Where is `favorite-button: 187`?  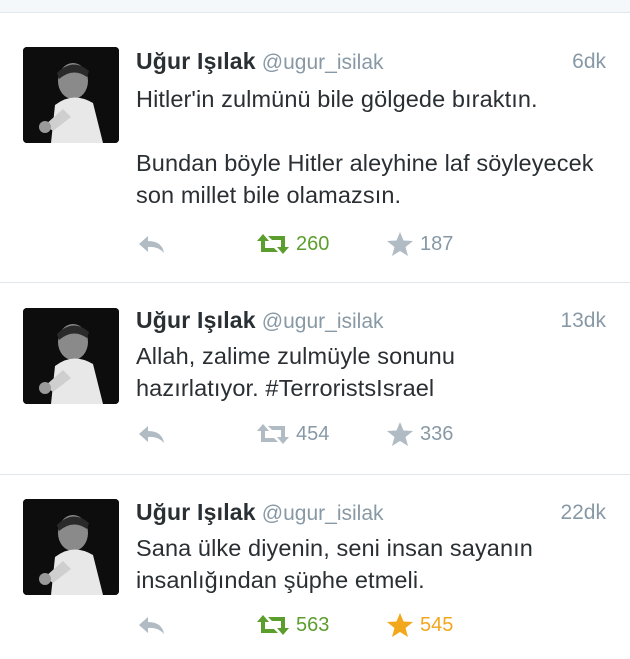 favorite-button: 187 is located at coordinates (419, 244).